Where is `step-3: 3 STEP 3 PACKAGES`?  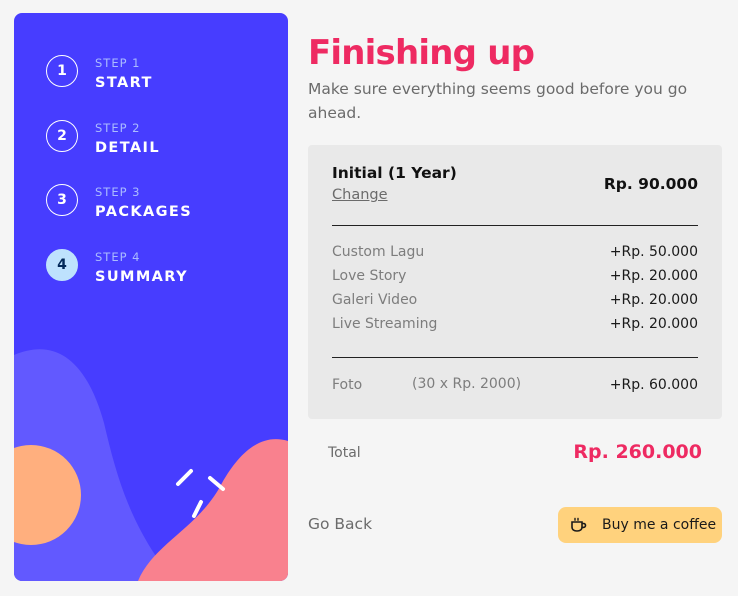
step-3: 3 STEP 3 PACKAGES is located at coordinates (119, 203).